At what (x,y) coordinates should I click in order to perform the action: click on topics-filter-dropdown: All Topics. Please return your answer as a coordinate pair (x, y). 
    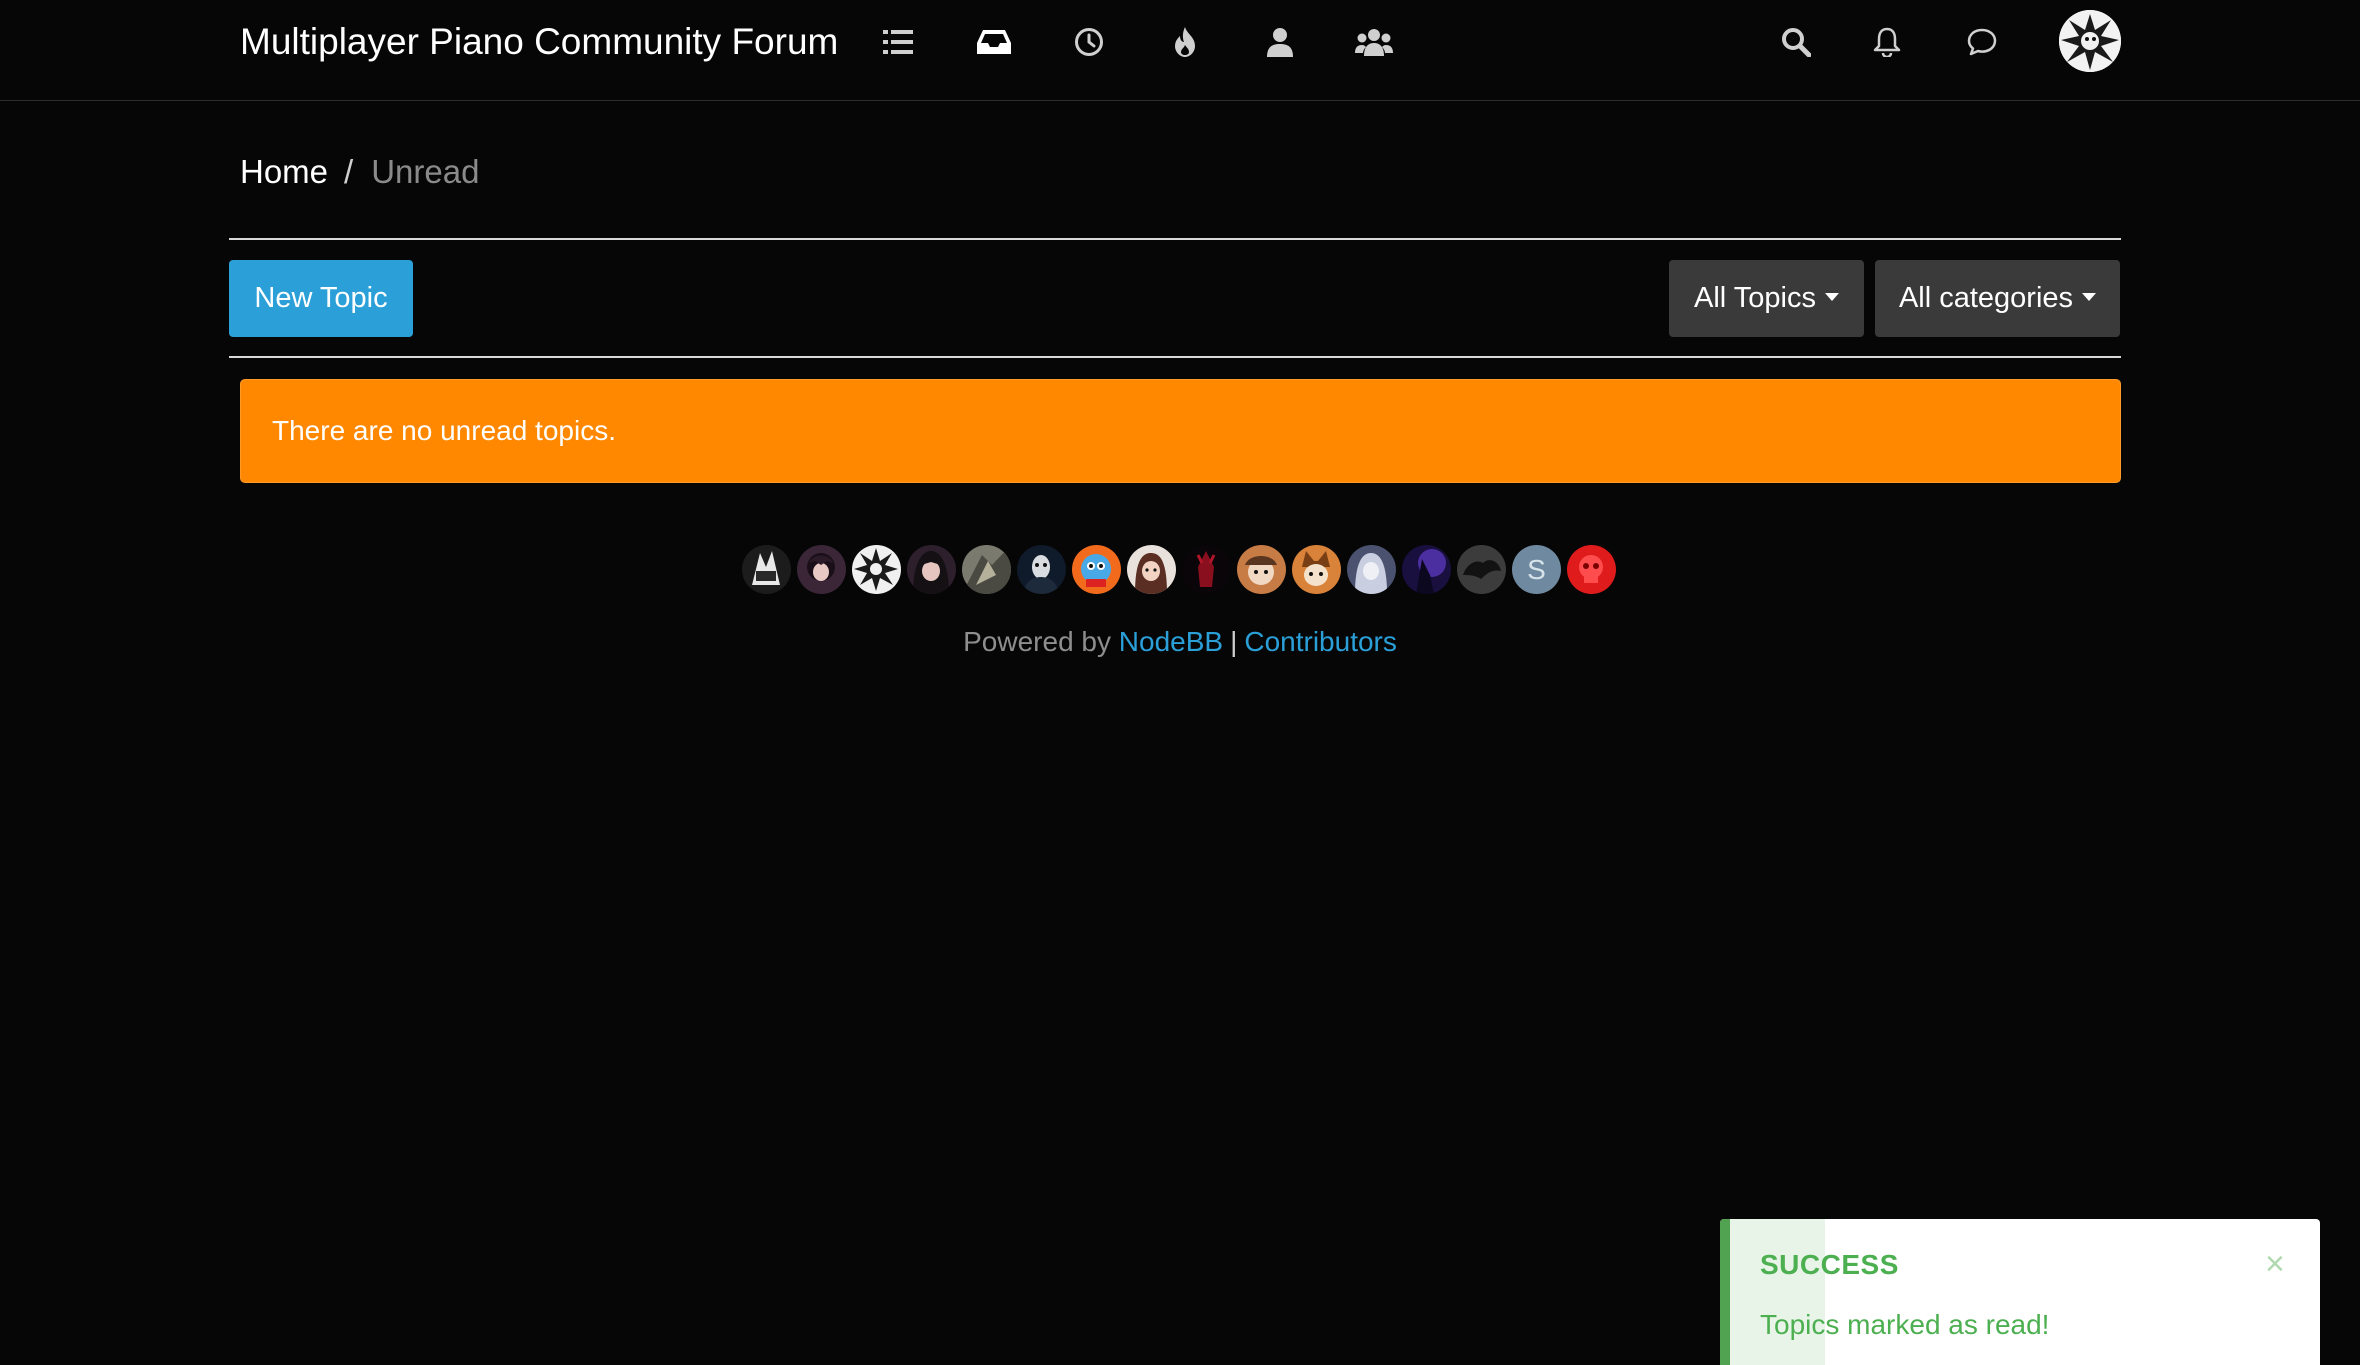
    Looking at the image, I should click on (1766, 298).